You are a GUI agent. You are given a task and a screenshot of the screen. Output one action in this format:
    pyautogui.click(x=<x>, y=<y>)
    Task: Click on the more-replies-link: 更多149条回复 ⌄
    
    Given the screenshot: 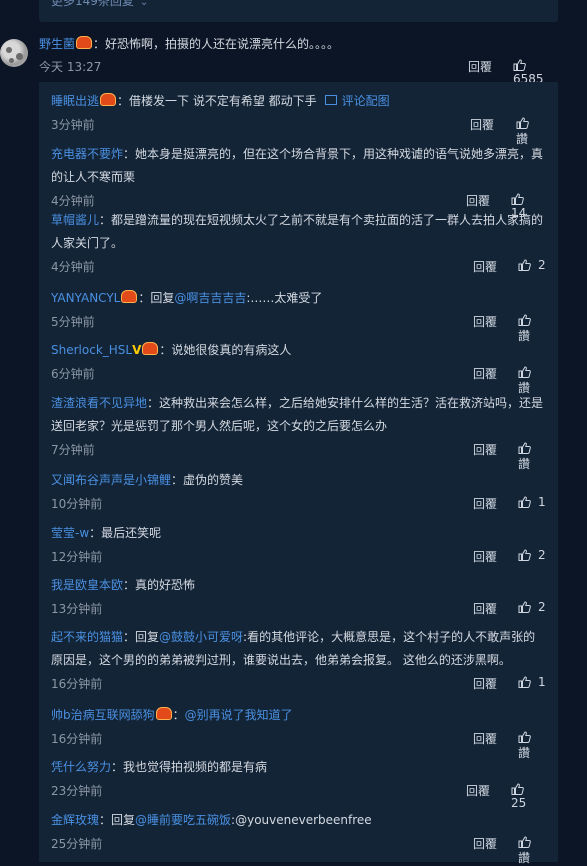 What is the action you would take?
    pyautogui.click(x=99, y=4)
    